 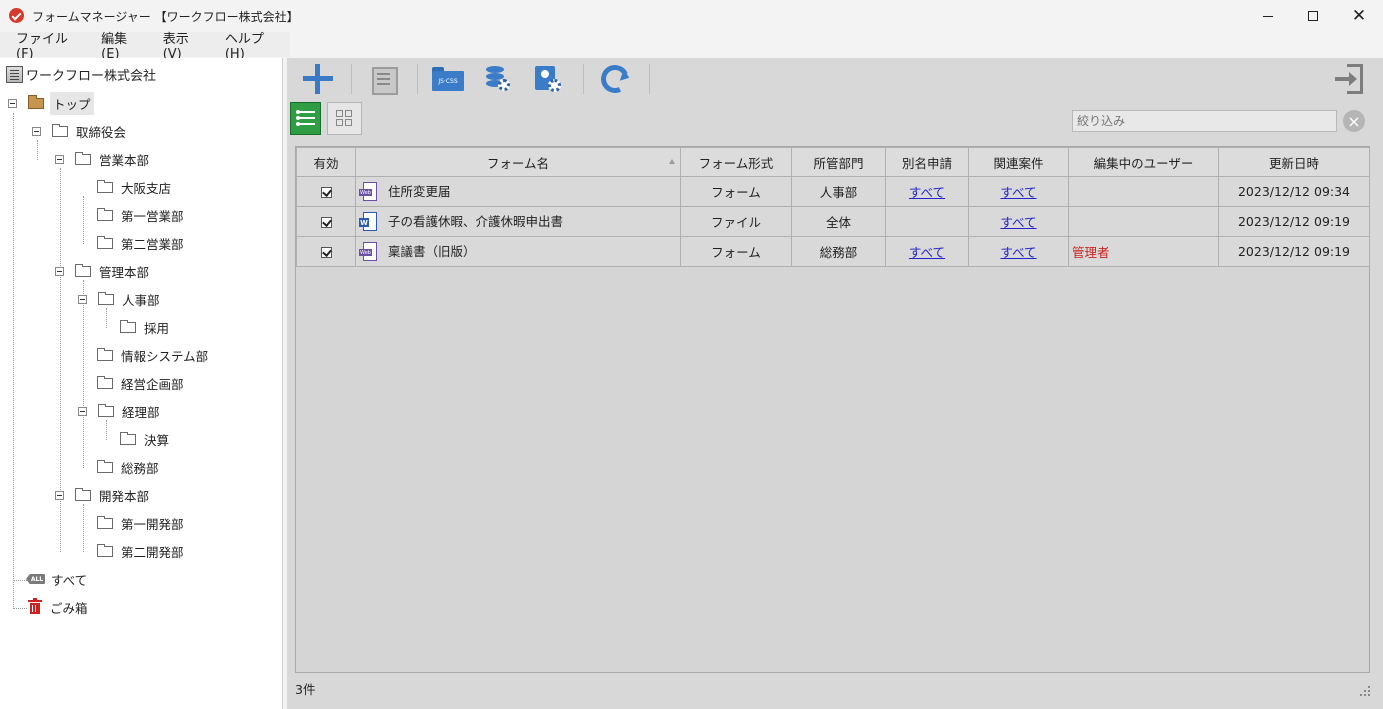 What do you see at coordinates (1204, 121) in the screenshot?
I see `filter-input` at bounding box center [1204, 121].